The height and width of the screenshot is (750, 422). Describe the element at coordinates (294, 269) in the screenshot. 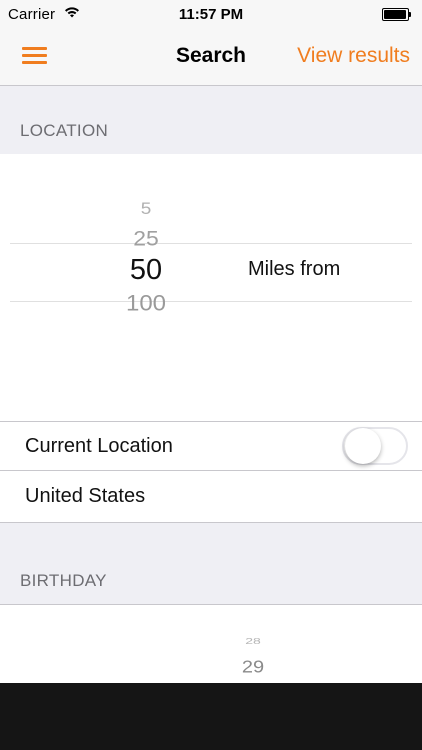

I see `miles-from-label: Miles from` at that location.